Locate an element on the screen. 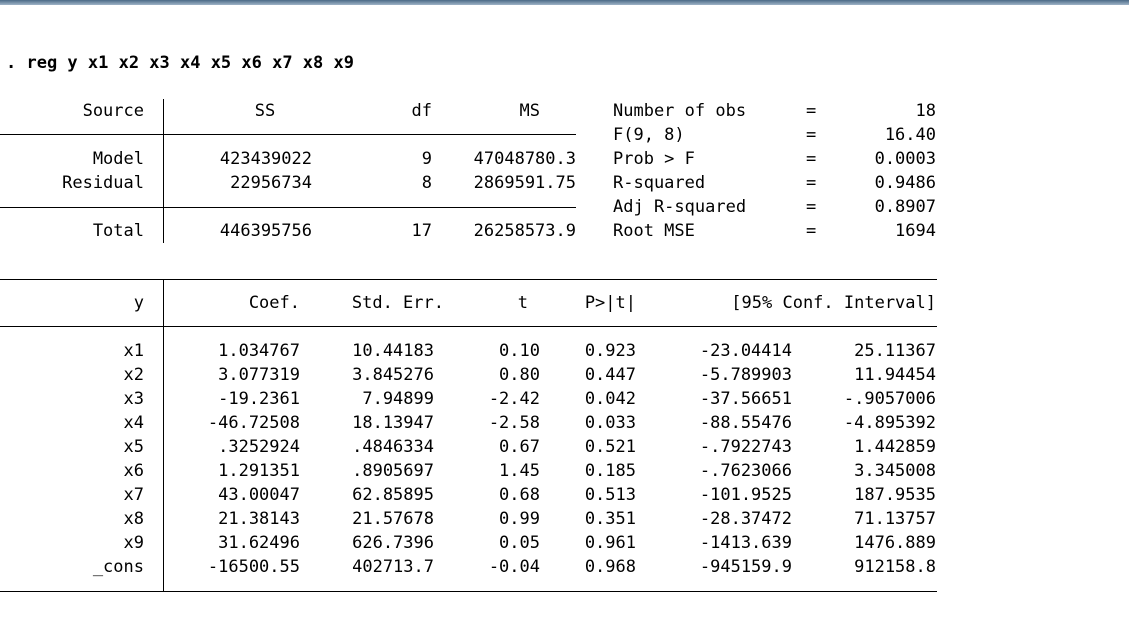  coef-se: 7.94899 is located at coordinates (398, 399).